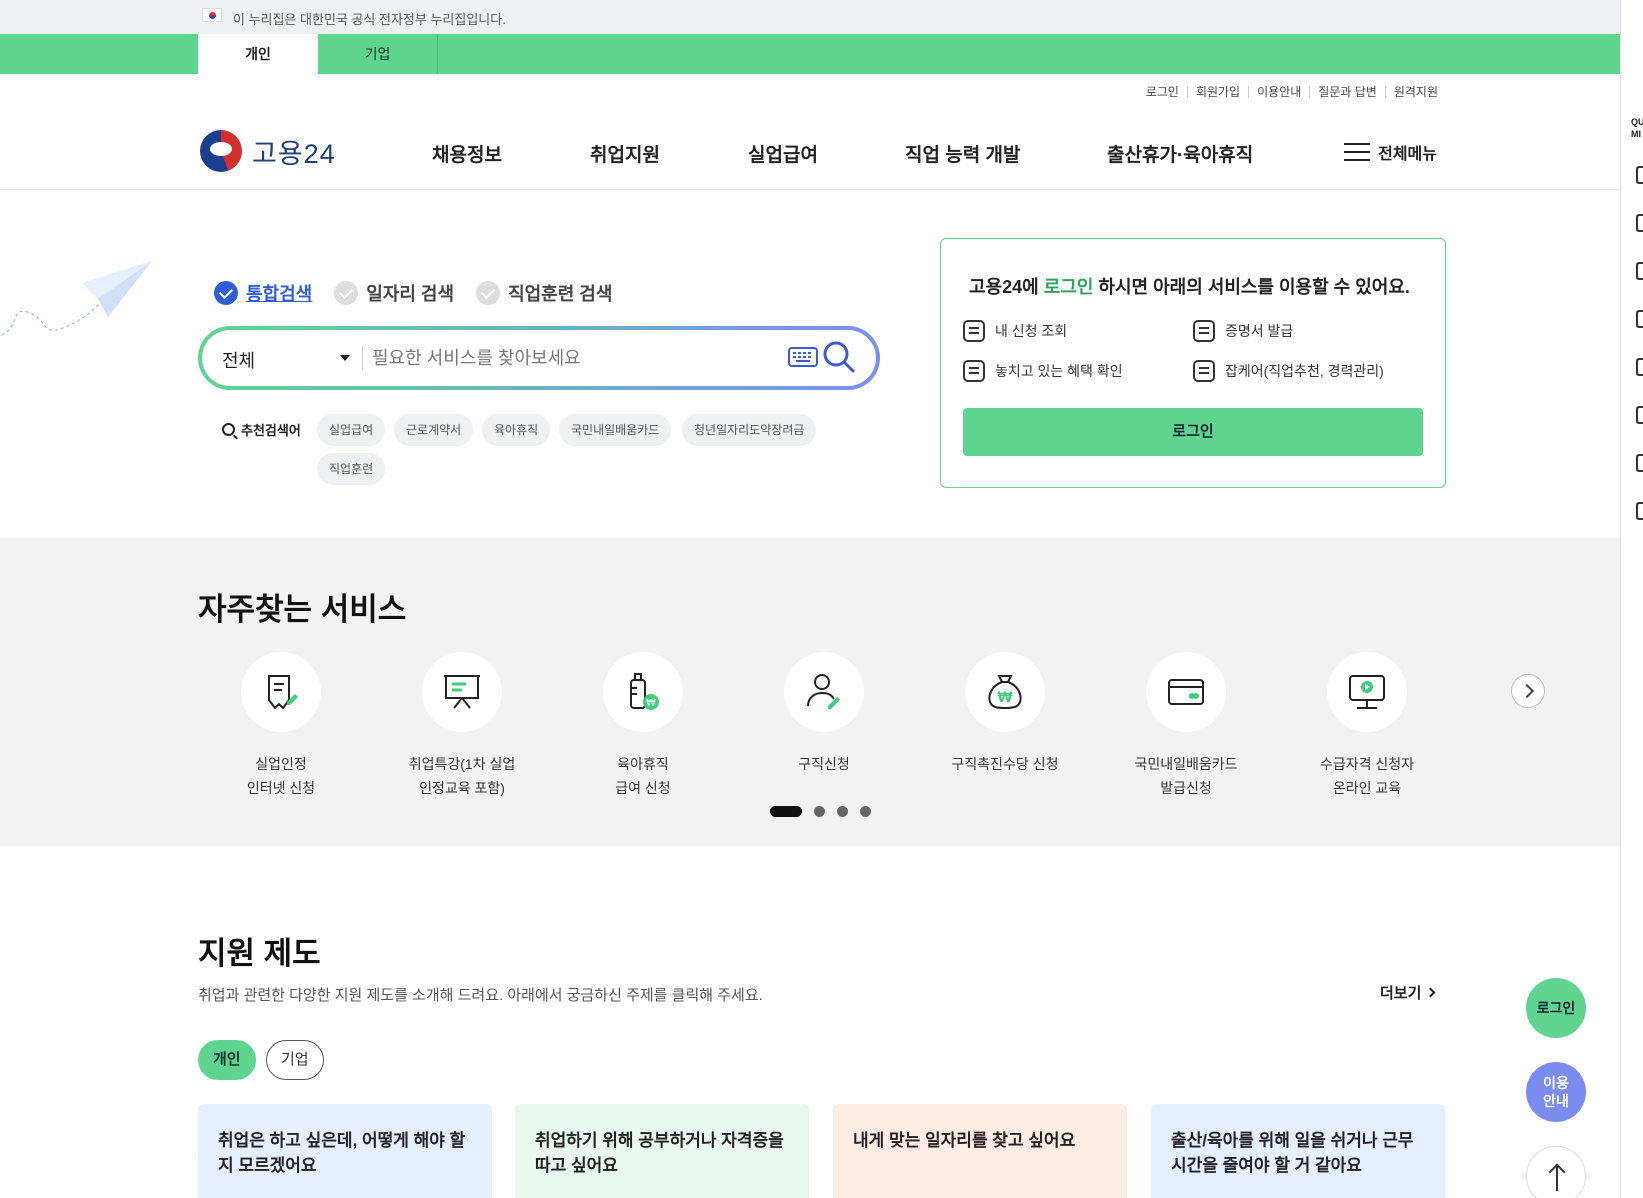 Image resolution: width=1643 pixels, height=1198 pixels. What do you see at coordinates (212, 15) in the screenshot?
I see `korea-flag-icon` at bounding box center [212, 15].